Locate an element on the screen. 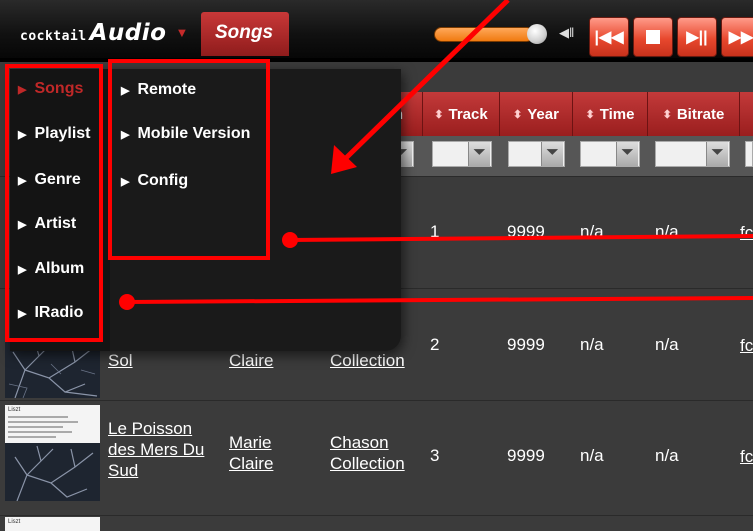 The height and width of the screenshot is (531, 753). column-header-bitrate: ⬍ Bitrate is located at coordinates (694, 114).